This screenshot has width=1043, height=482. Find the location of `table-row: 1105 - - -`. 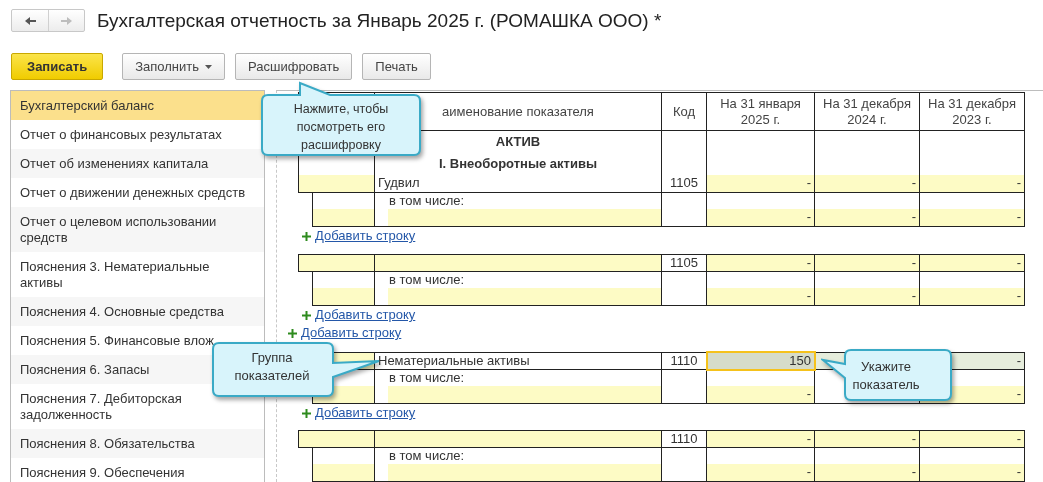

table-row: 1105 - - - is located at coordinates (670, 263).